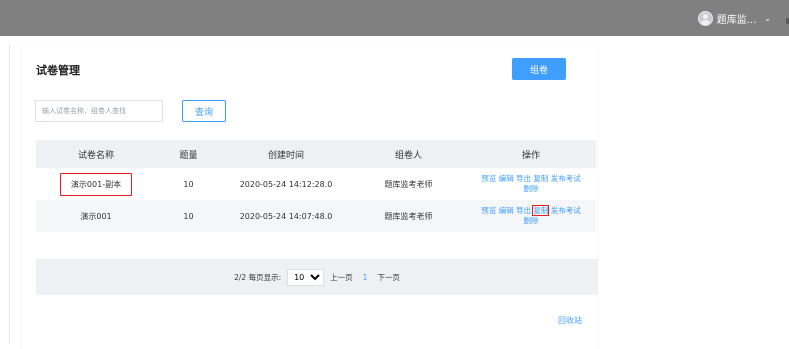  I want to click on created-time: 2020-05-24 14:12:28.0, so click(286, 184).